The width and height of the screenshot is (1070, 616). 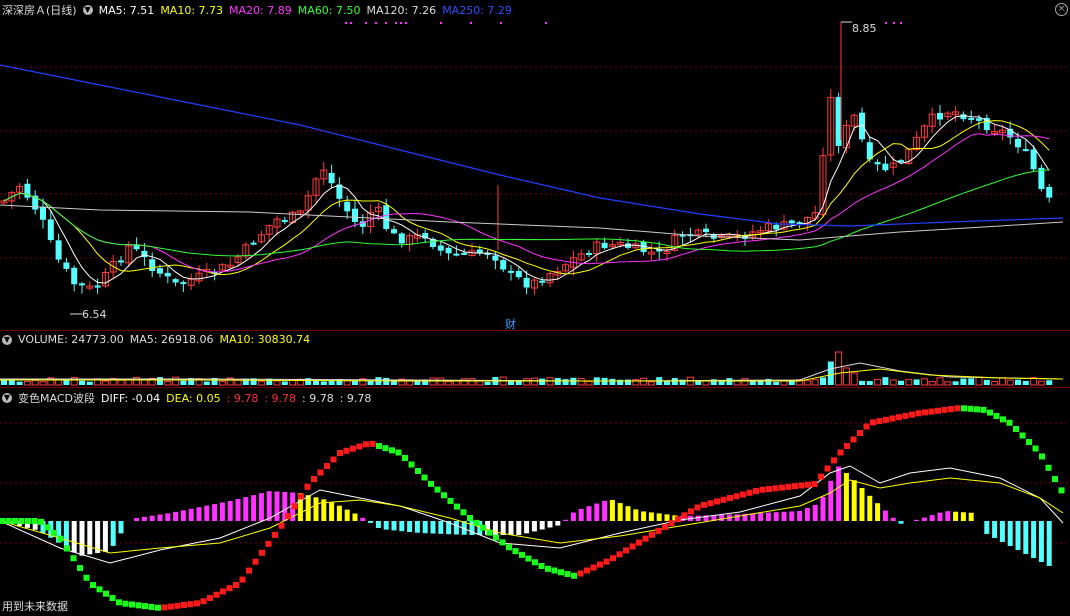 What do you see at coordinates (1061, 9) in the screenshot?
I see `close-icon: ×` at bounding box center [1061, 9].